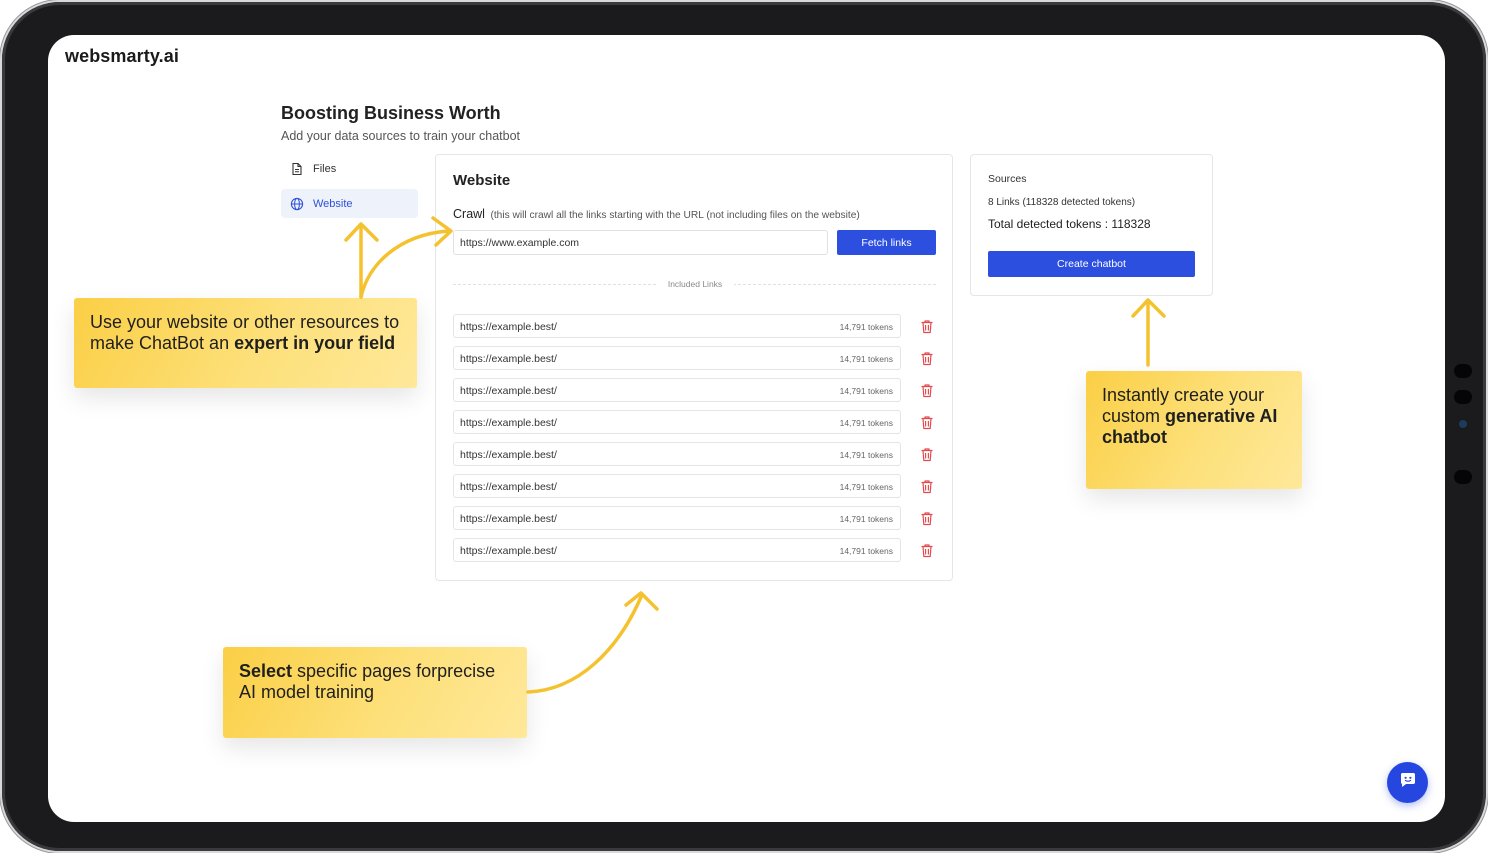 This screenshot has height=853, width=1488. Describe the element at coordinates (469, 214) in the screenshot. I see `crawl-title: Crawl` at that location.